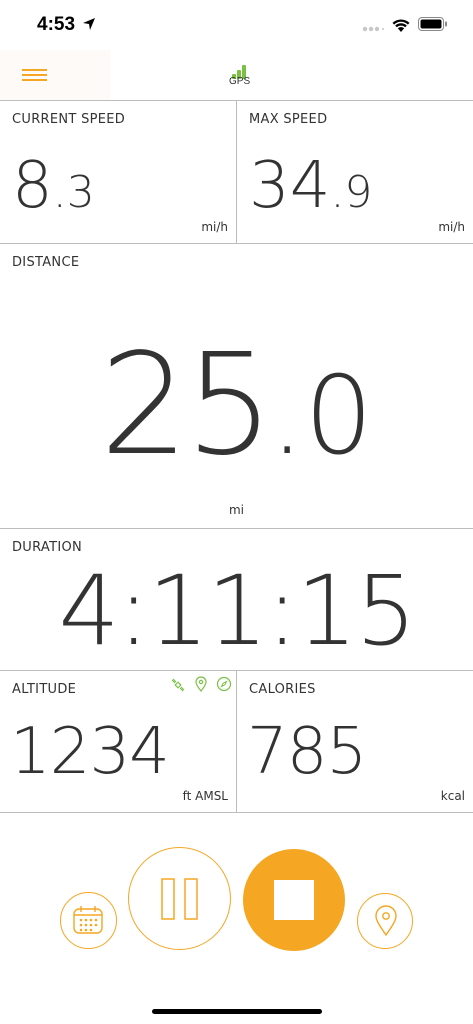  Describe the element at coordinates (55, 75) in the screenshot. I see `menu-button` at that location.